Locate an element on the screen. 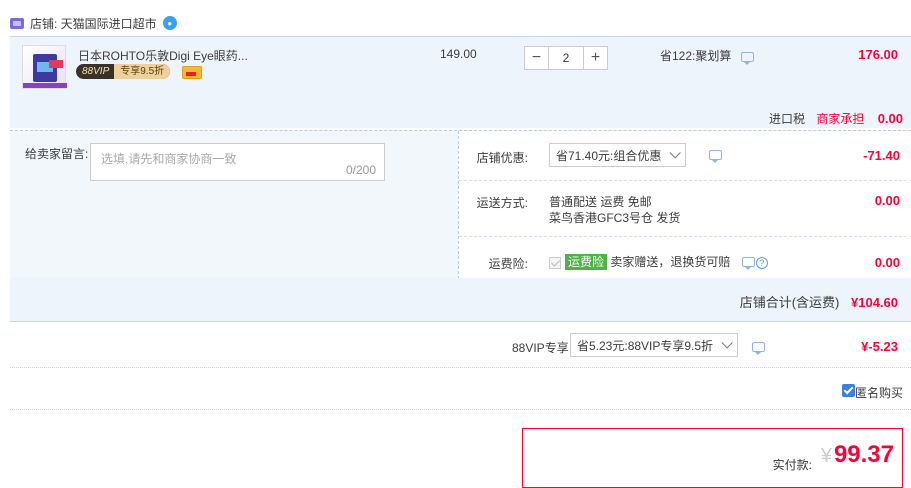  product-thumbnail is located at coordinates (44, 67).